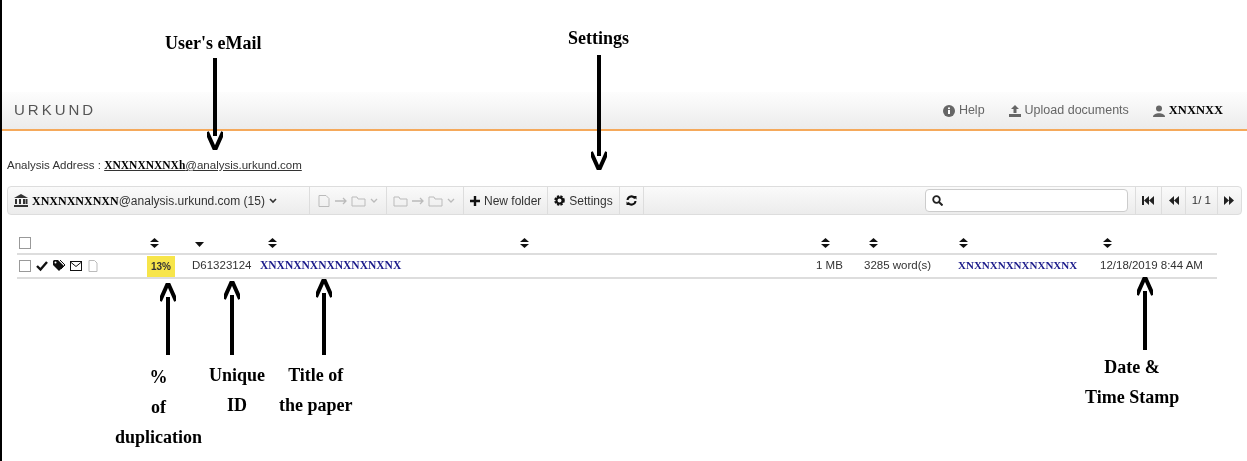  Describe the element at coordinates (937, 200) in the screenshot. I see `search-icon` at that location.